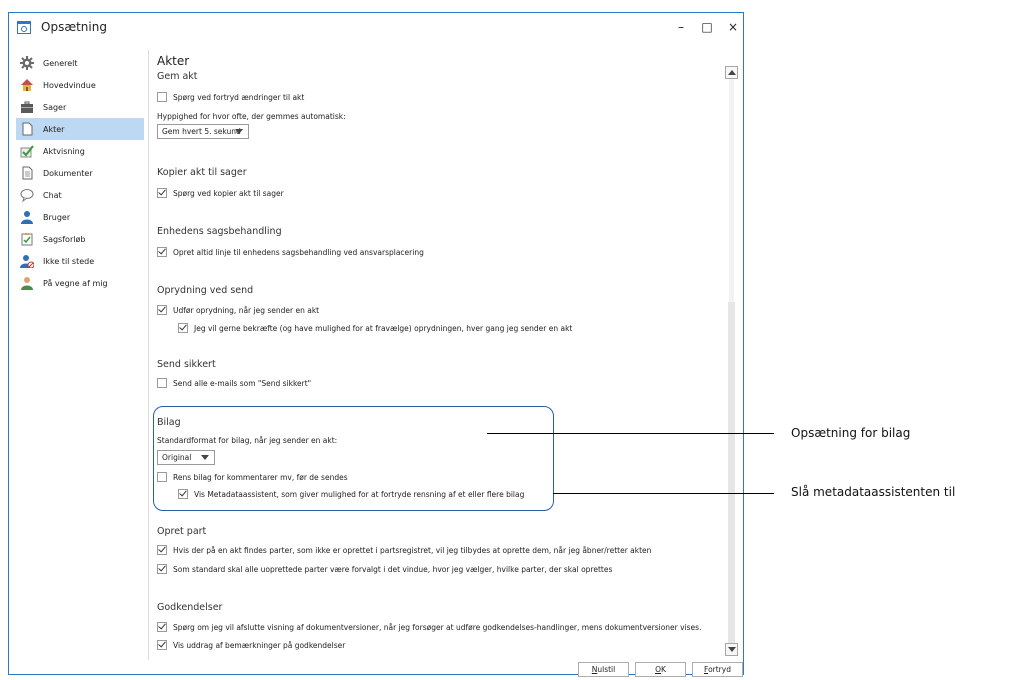 This screenshot has height=680, width=1011. What do you see at coordinates (186, 364) in the screenshot?
I see `section-send-sikkert: Send sikkert` at bounding box center [186, 364].